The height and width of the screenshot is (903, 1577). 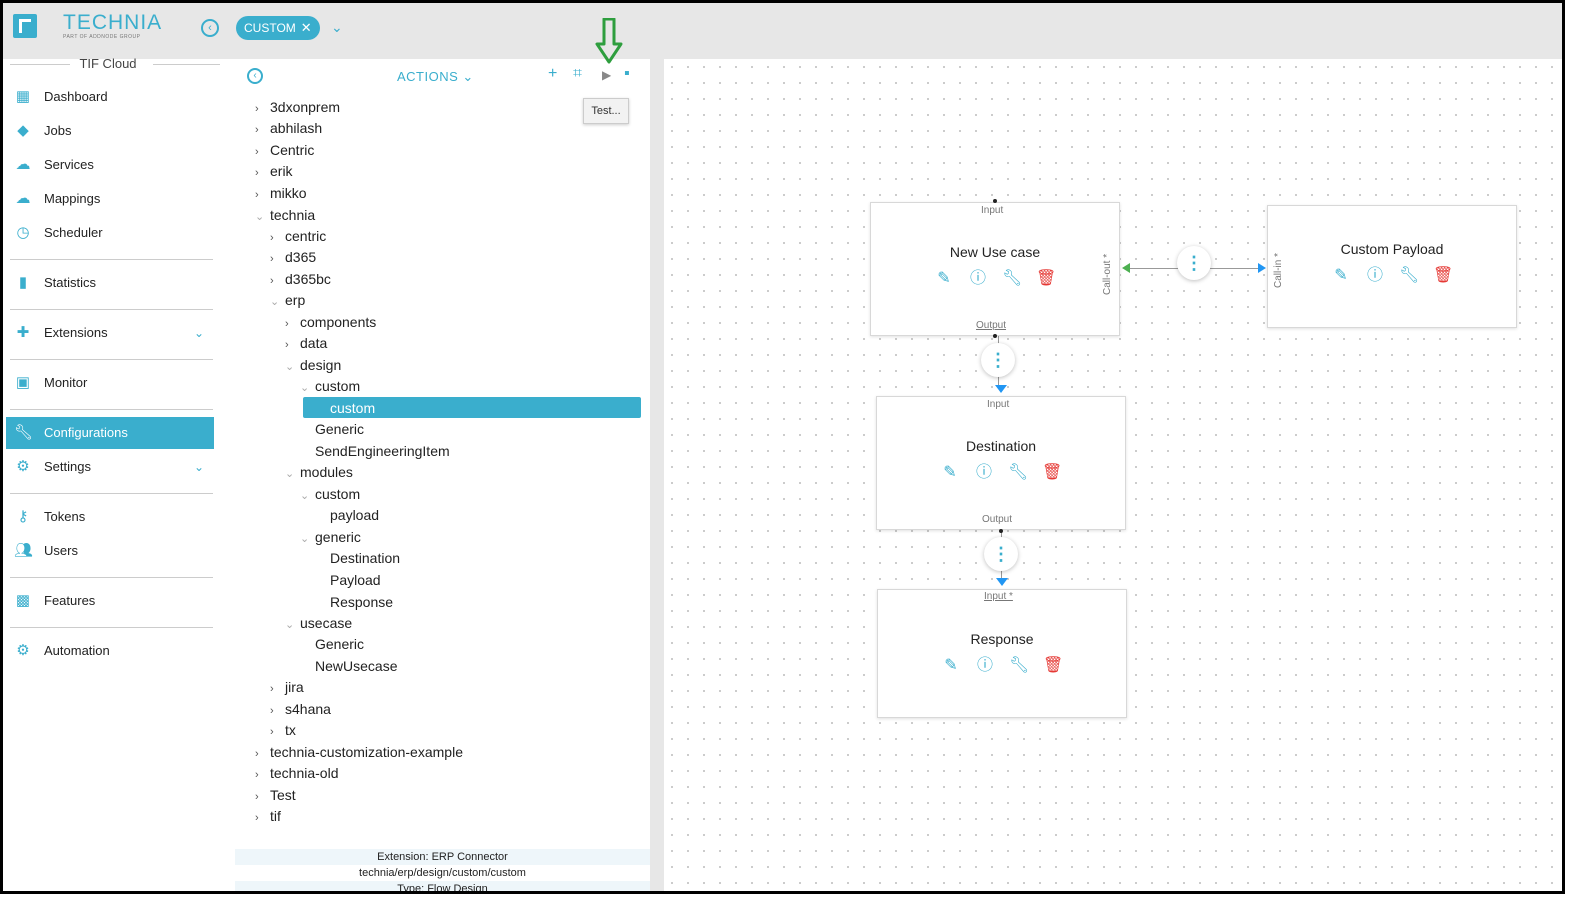 I want to click on collapse-panel-icon: ‹, so click(x=255, y=76).